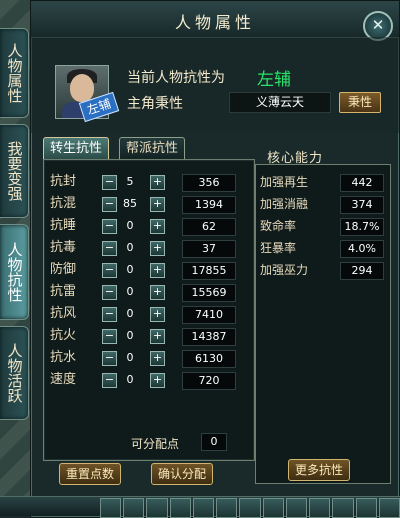 Image resolution: width=400 pixels, height=518 pixels. I want to click on stat-label: 抗风, so click(63, 313).